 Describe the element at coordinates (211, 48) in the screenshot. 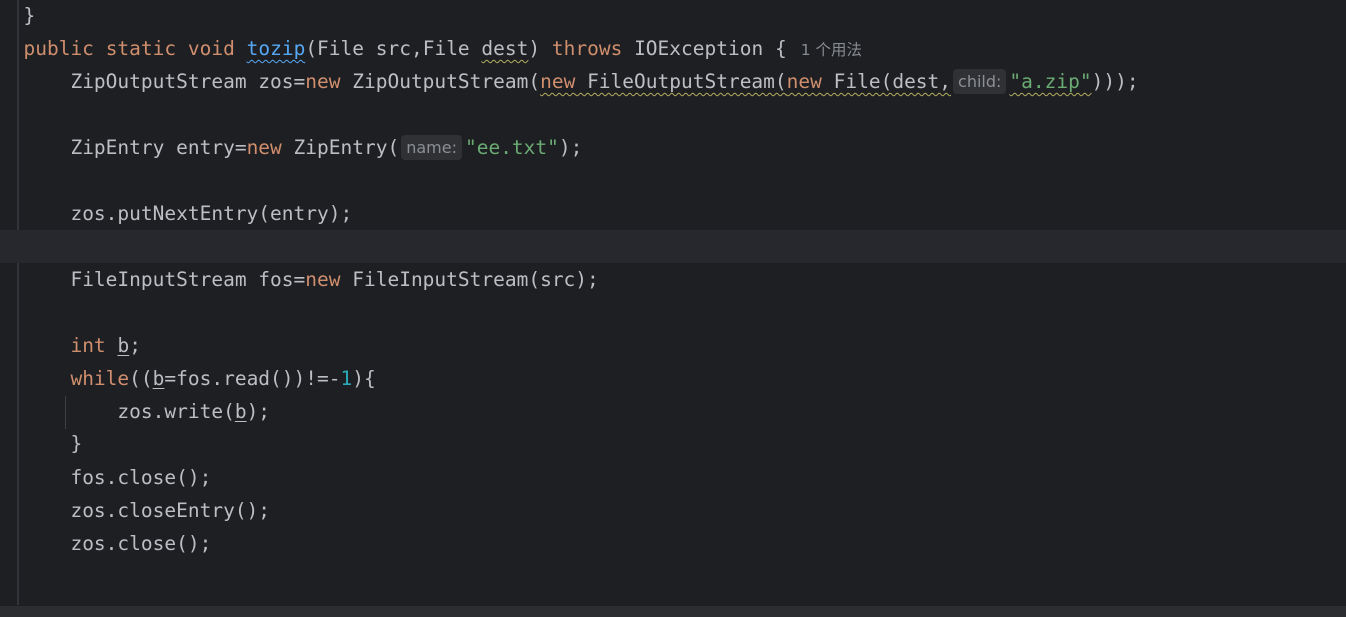

I see `keyword-void: void` at that location.